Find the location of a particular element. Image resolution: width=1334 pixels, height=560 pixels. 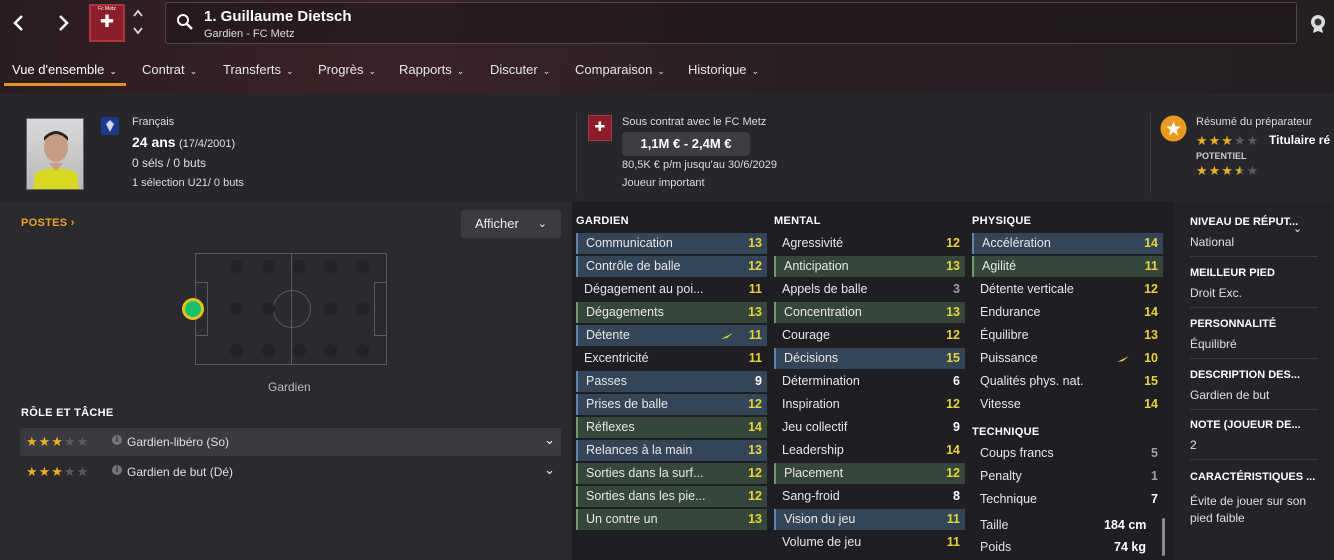

tab-history: Historique ⌄ is located at coordinates (723, 69).